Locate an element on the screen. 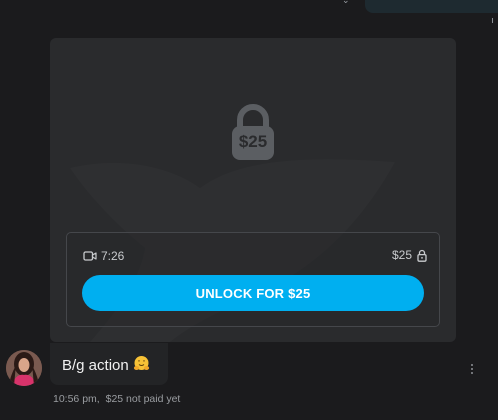  payment-status: $25 not paid yet is located at coordinates (143, 399).